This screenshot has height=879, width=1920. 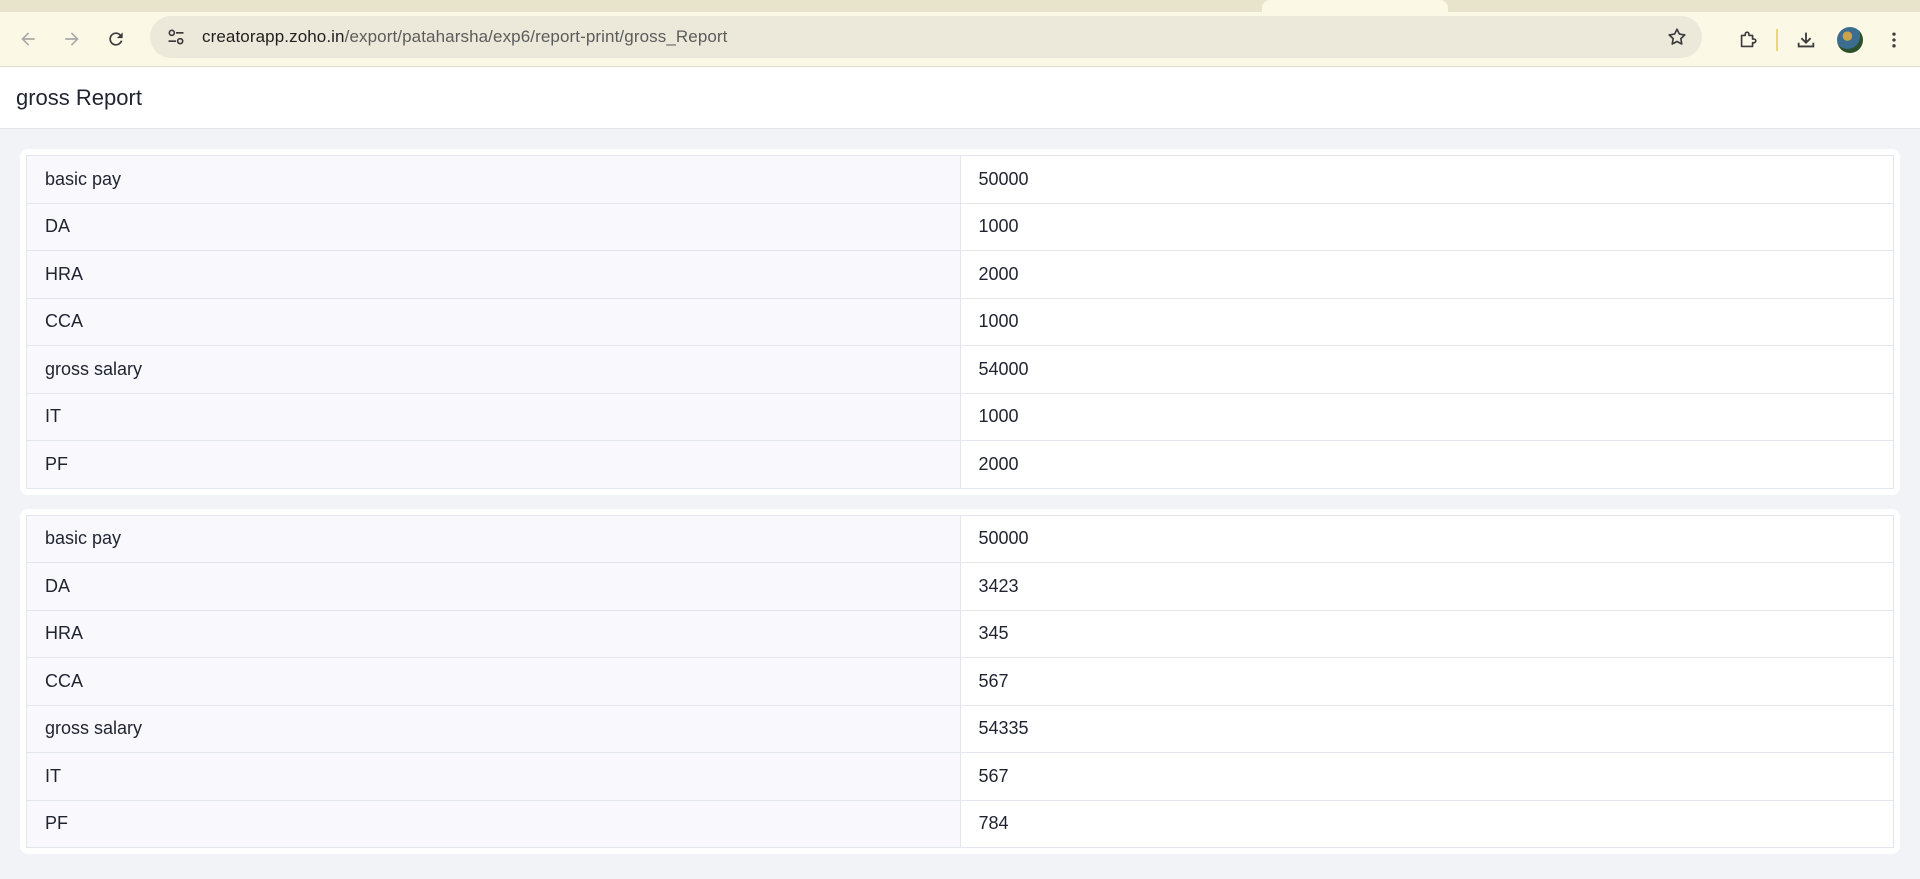 I want to click on extensions-button, so click(x=1748, y=40).